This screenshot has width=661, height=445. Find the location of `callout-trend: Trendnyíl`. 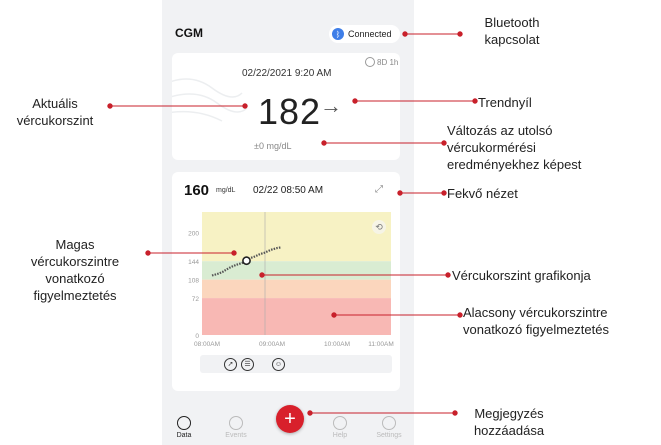

callout-trend: Trendnyíl is located at coordinates (505, 102).